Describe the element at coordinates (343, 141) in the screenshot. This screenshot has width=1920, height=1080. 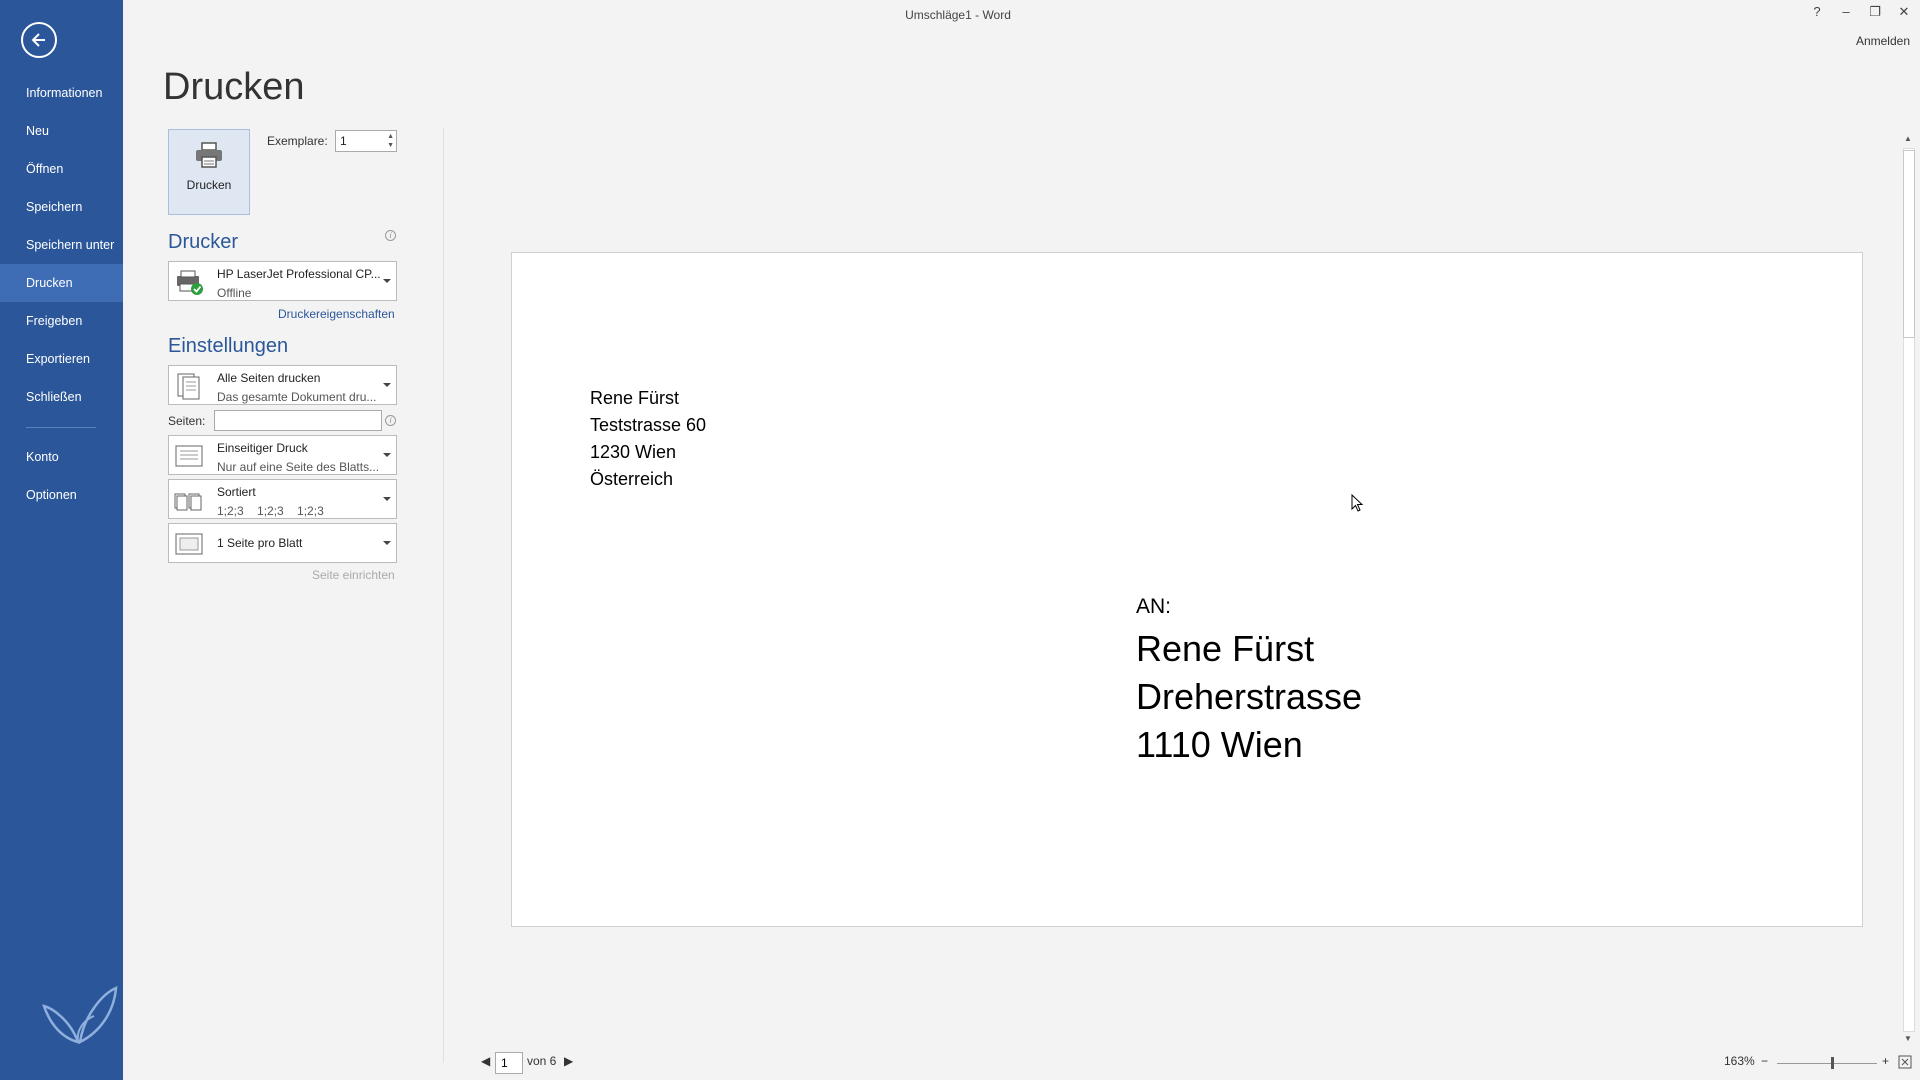
I see `copies-value: 1` at that location.